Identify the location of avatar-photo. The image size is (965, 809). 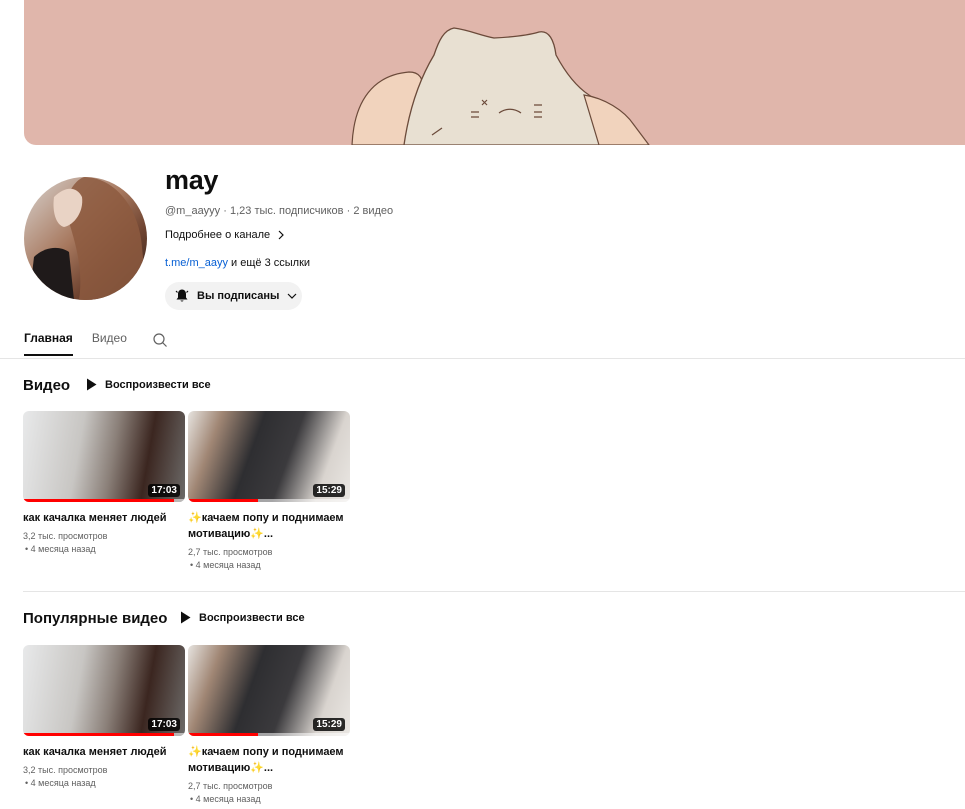
(88, 238).